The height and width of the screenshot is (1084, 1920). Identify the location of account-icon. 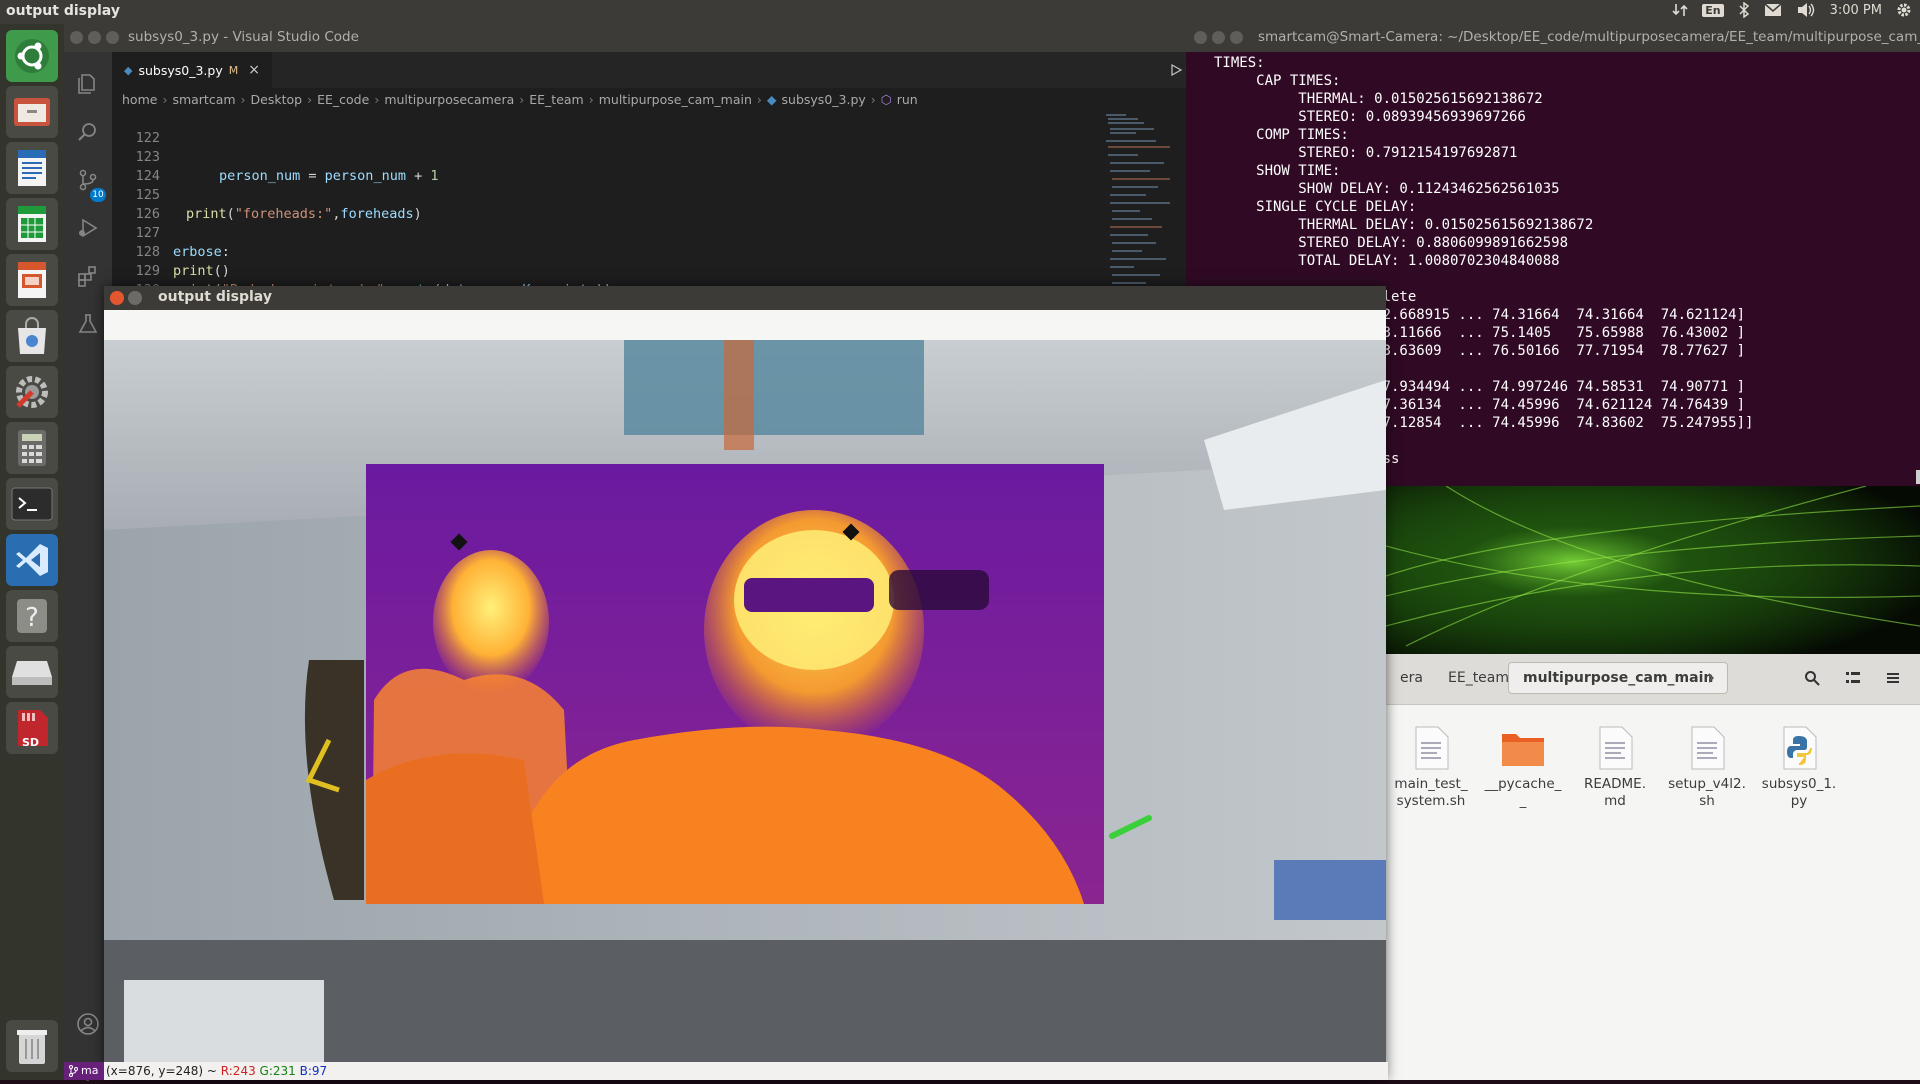
(88, 1024).